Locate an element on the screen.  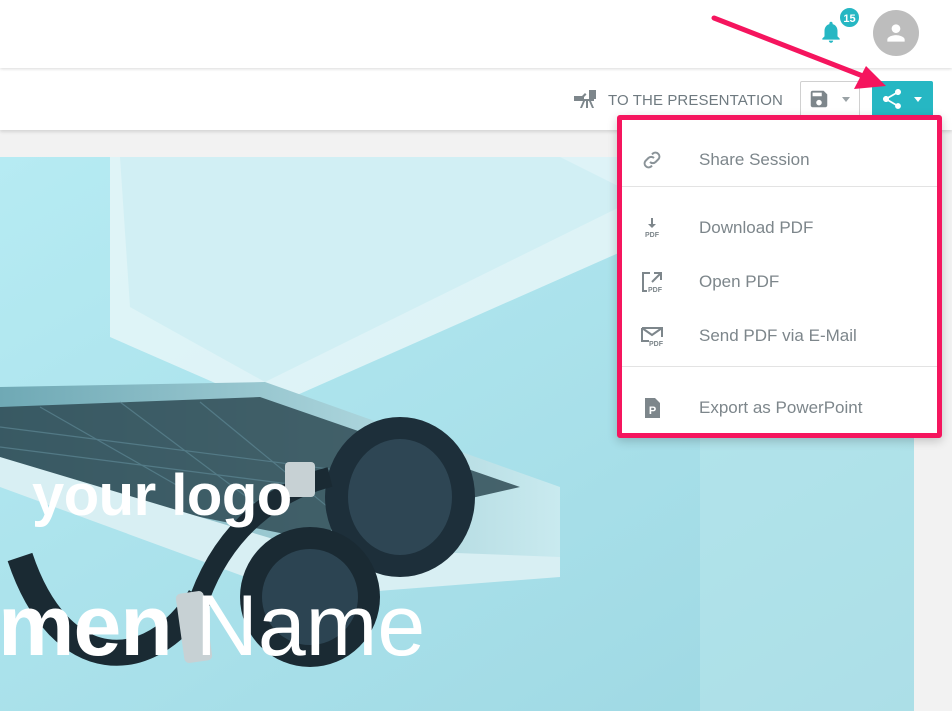
menu-item-label: Download PDF is located at coordinates (756, 227).